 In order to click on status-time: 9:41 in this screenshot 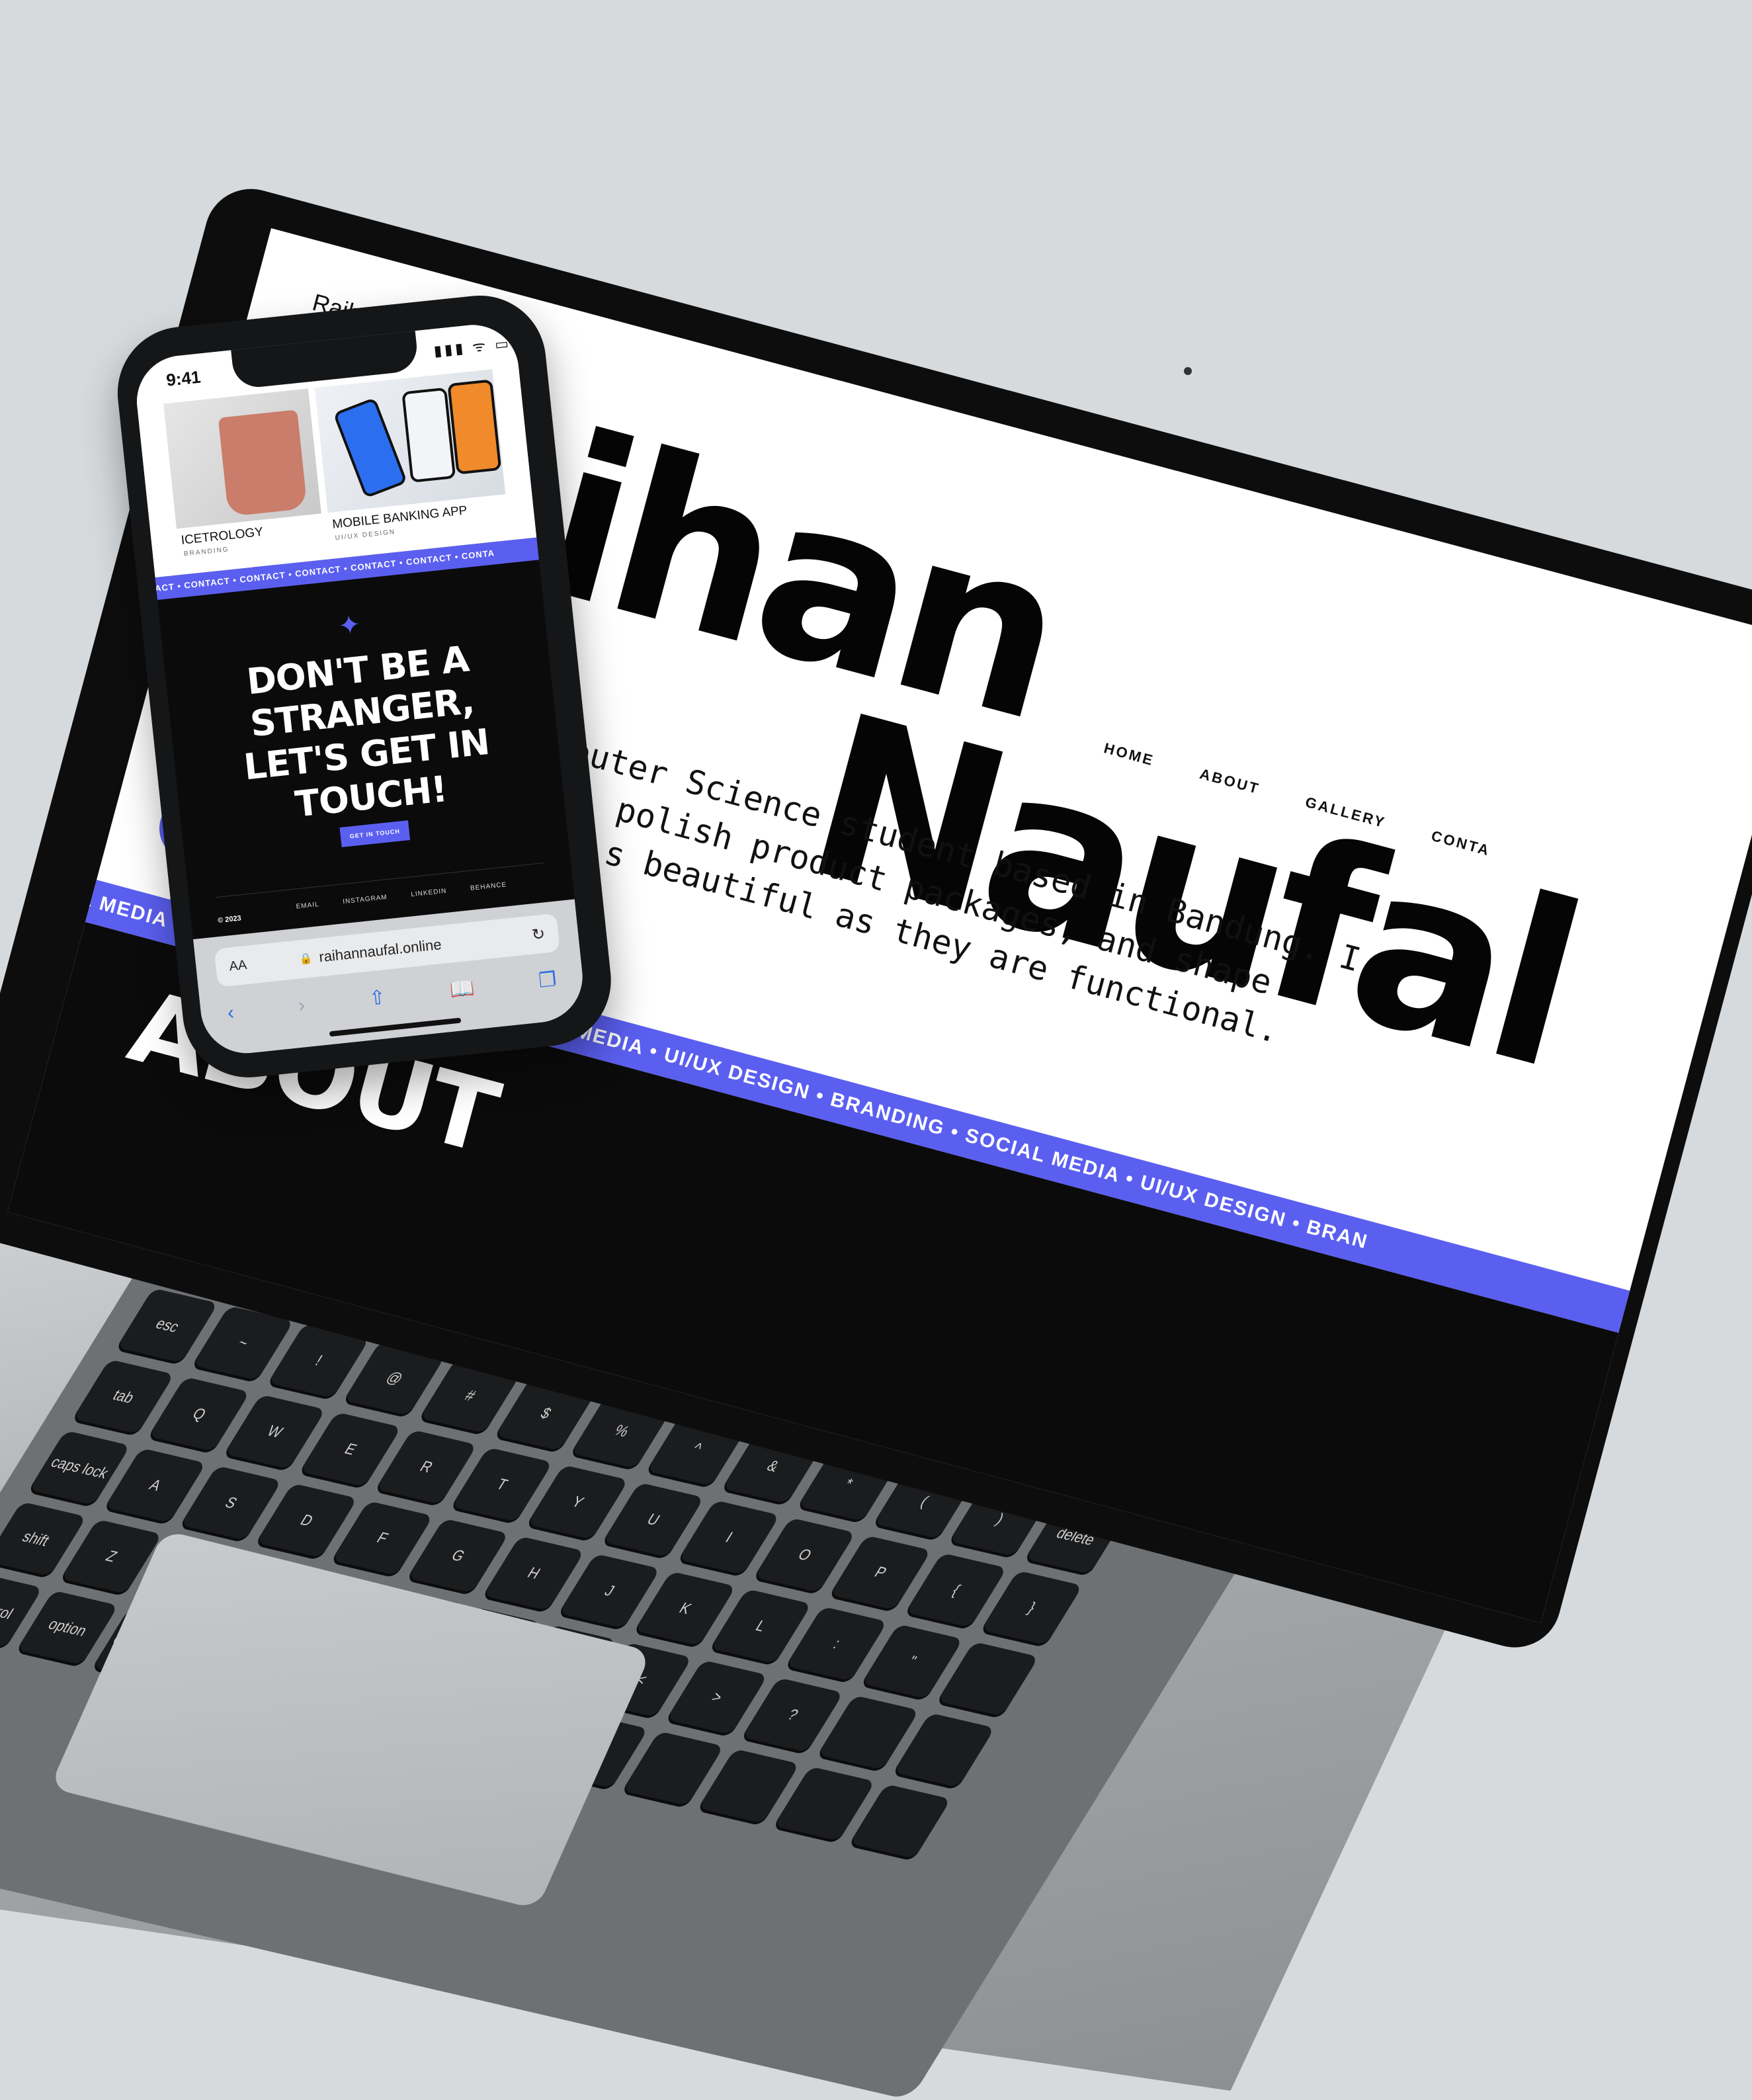, I will do `click(183, 378)`.